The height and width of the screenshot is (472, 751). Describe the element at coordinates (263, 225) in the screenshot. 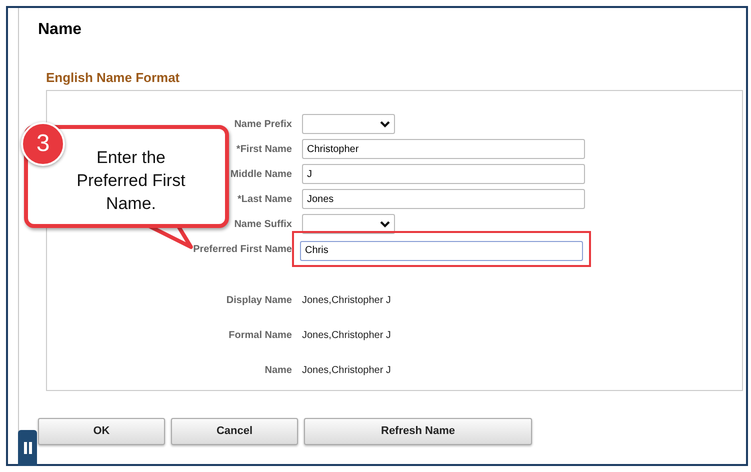

I see `field-label: Name Suffix` at that location.